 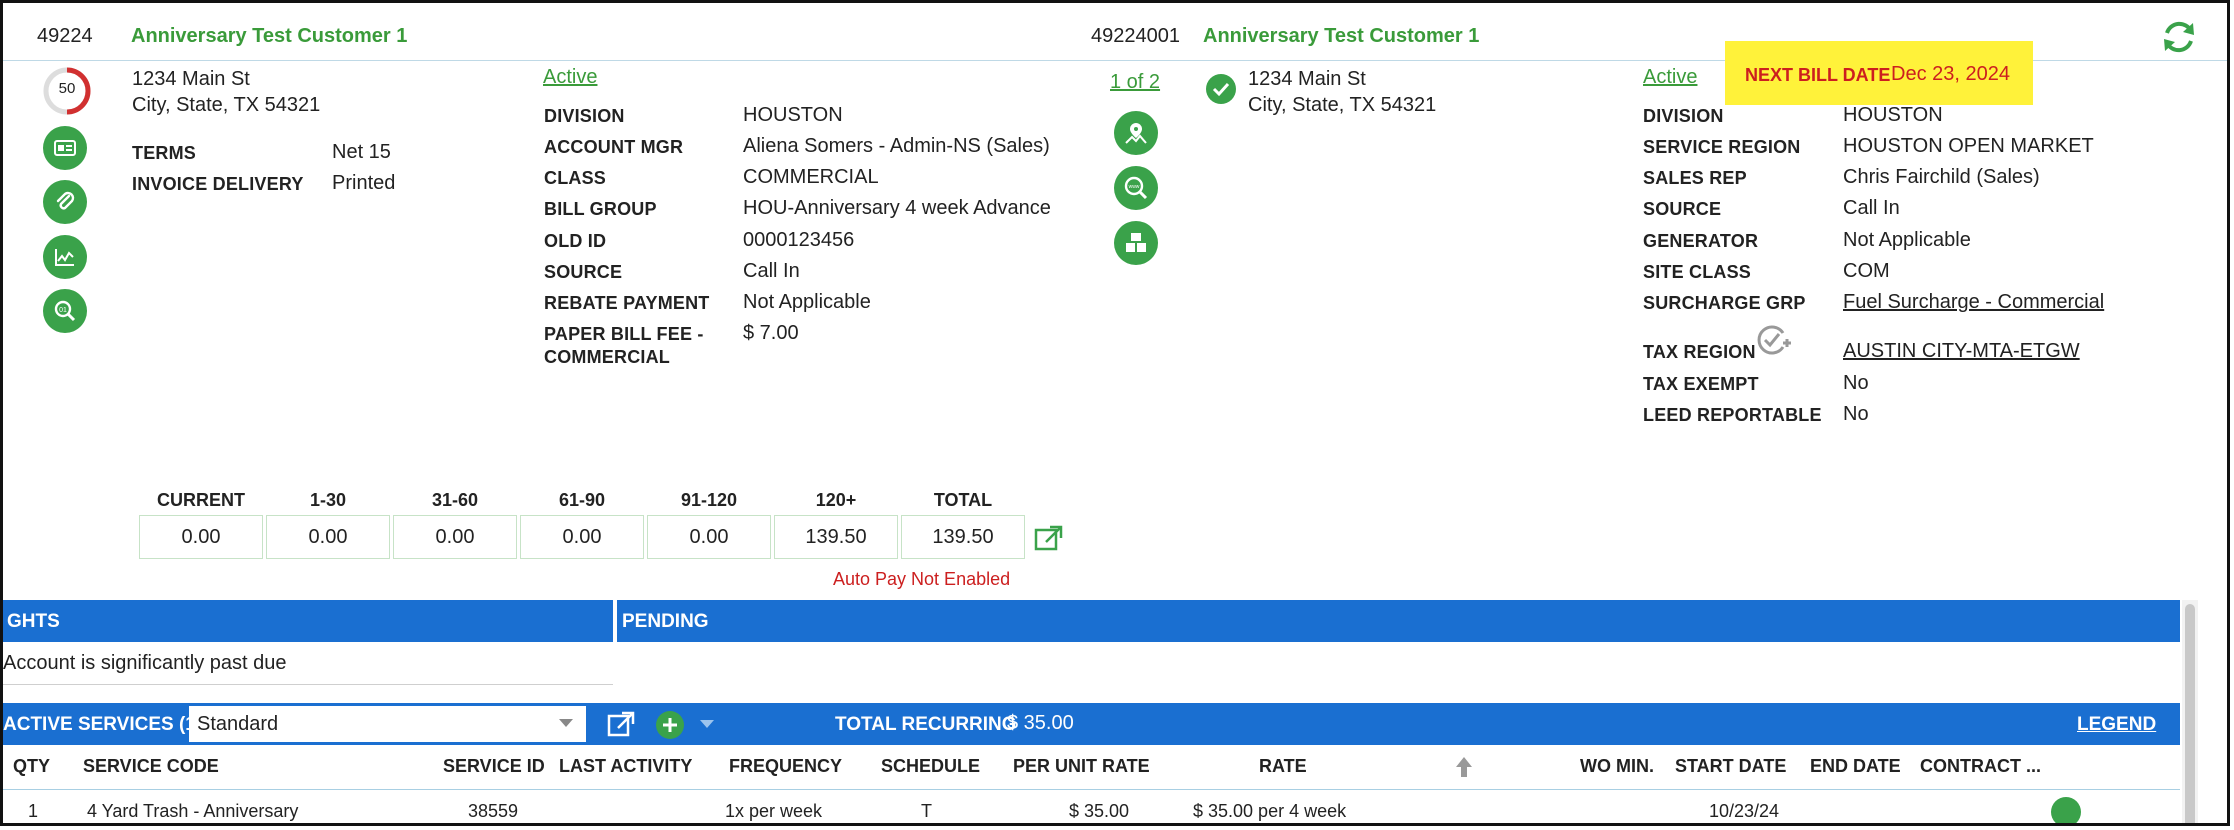 I want to click on scrollbar-track, so click(x=2190, y=711).